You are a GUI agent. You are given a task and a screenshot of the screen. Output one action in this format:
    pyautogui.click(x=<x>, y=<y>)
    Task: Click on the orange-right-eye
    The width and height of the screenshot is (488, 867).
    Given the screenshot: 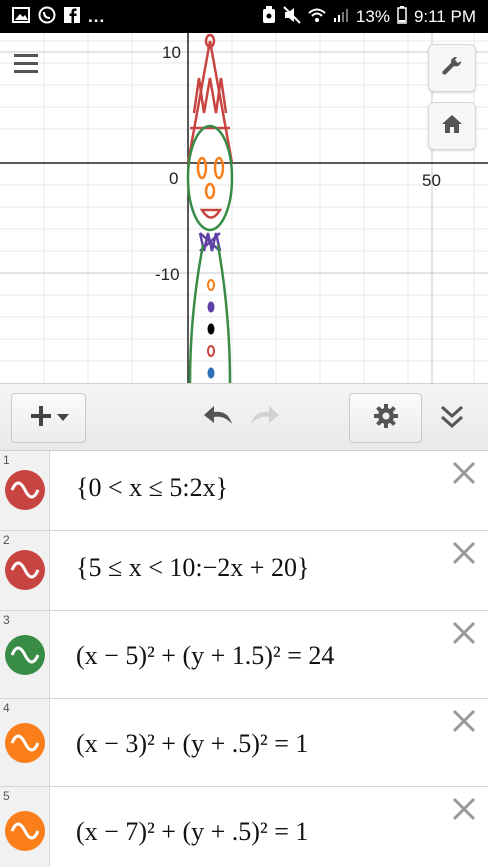 What is the action you would take?
    pyautogui.click(x=219, y=168)
    